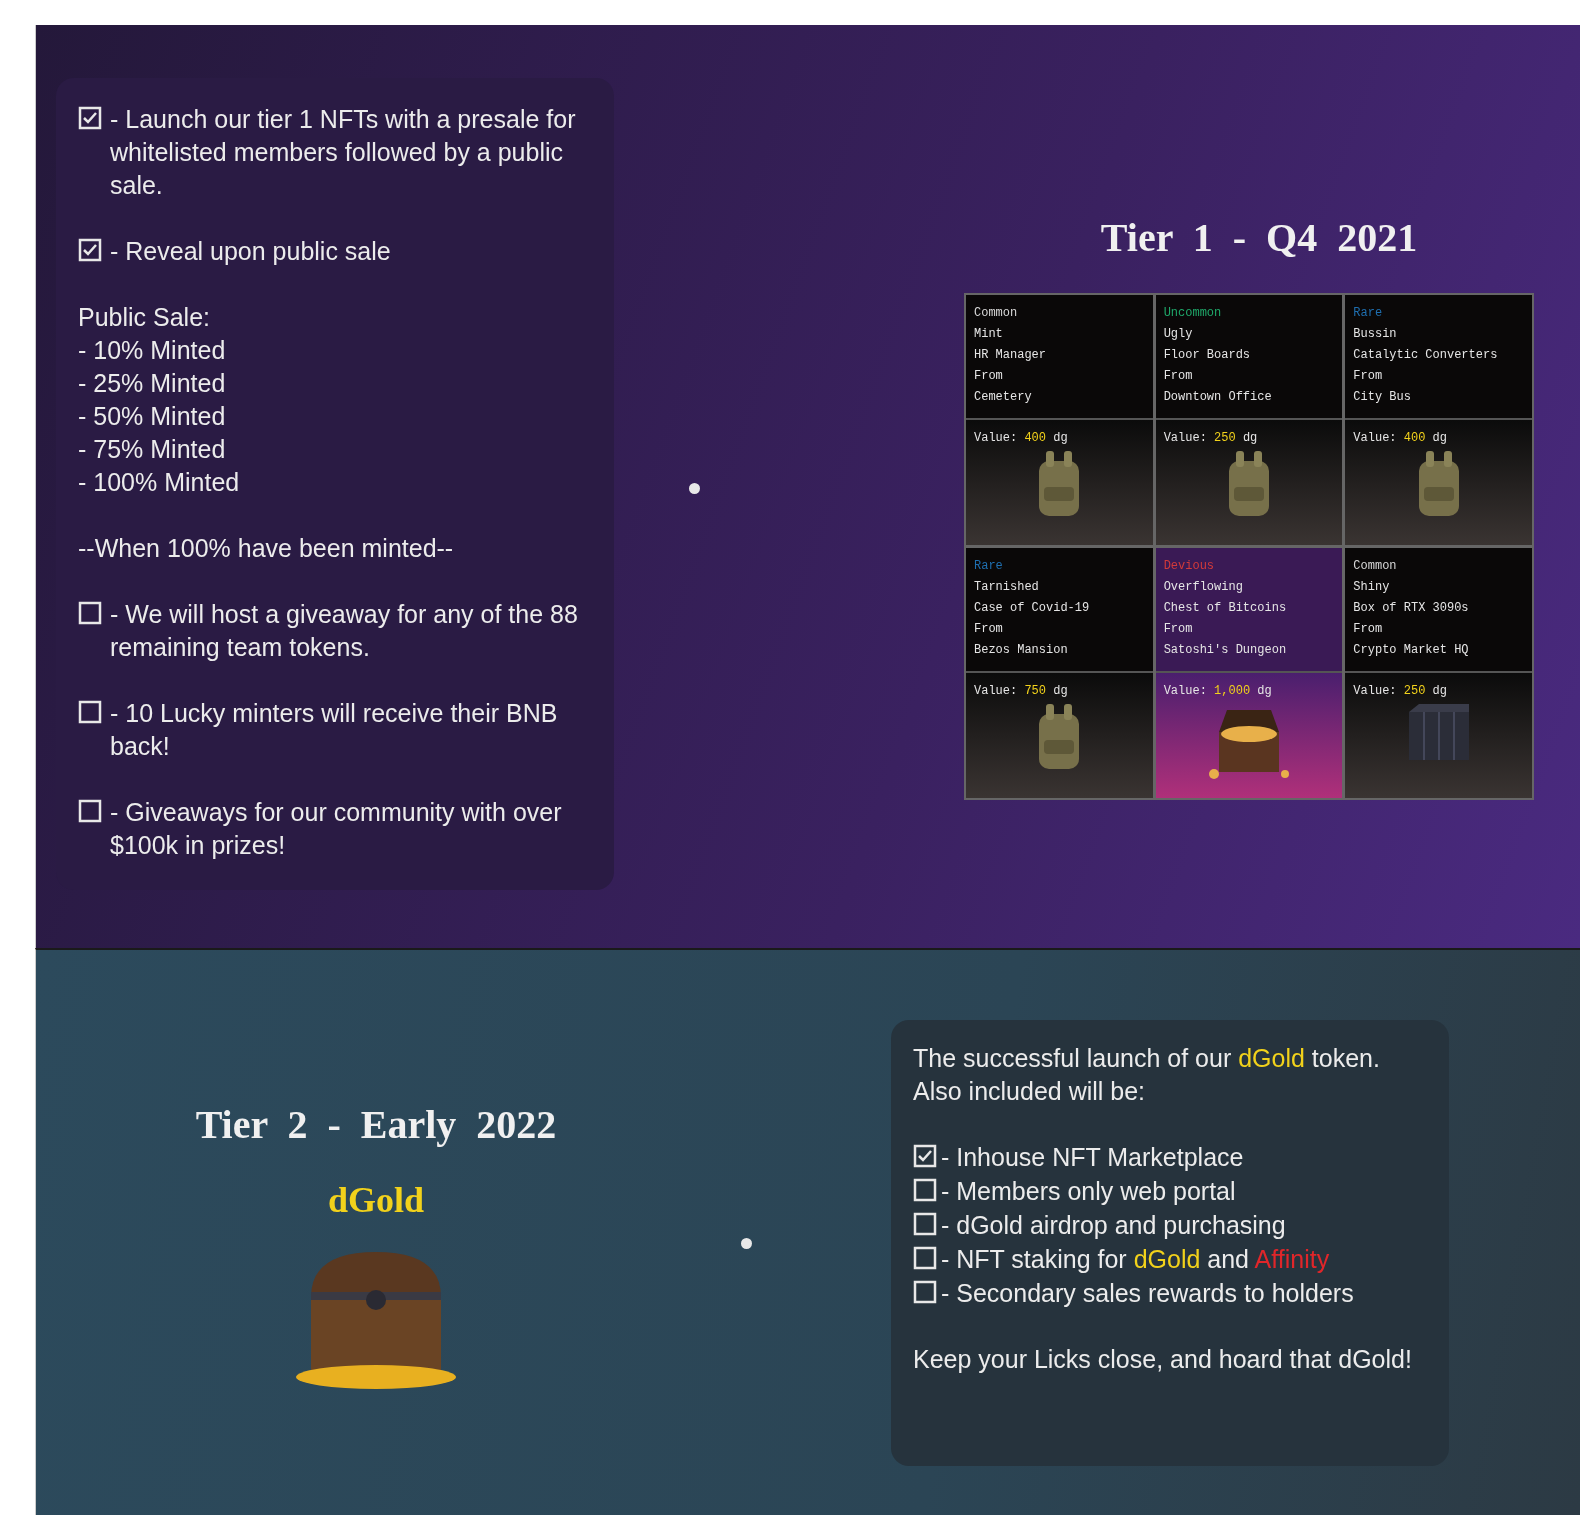  Describe the element at coordinates (1003, 397) in the screenshot. I see `card-text: Cemetery` at that location.